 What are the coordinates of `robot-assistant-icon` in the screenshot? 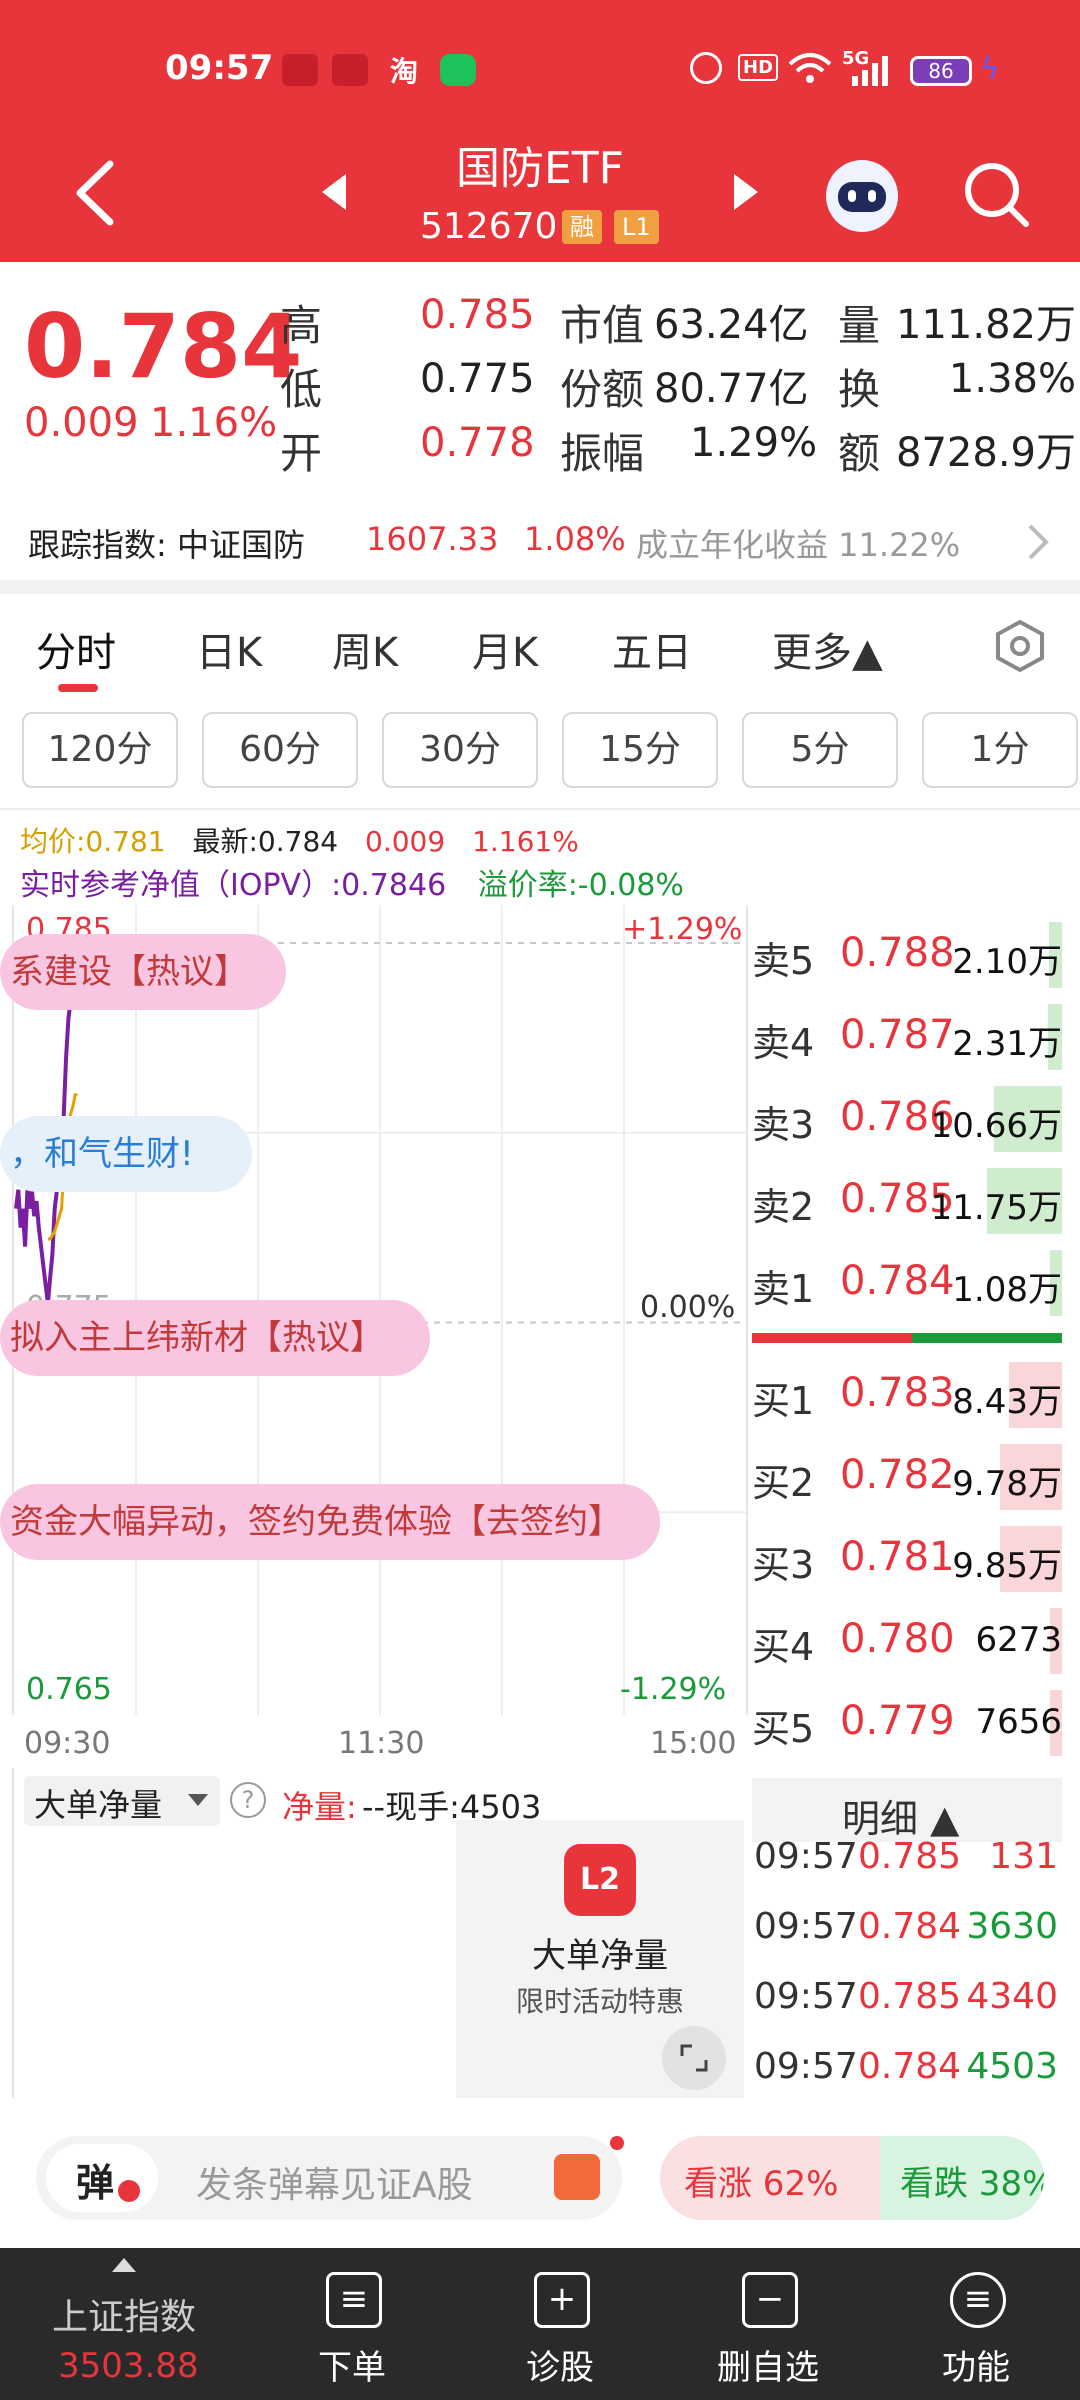 It's located at (862, 196).